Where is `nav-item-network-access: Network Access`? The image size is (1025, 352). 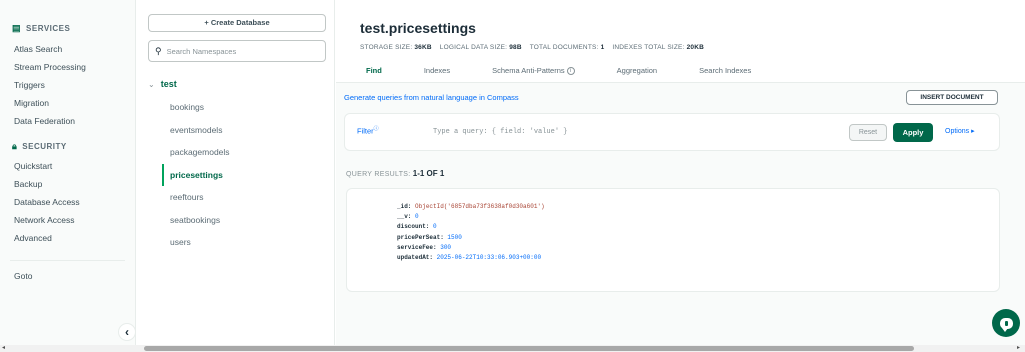 nav-item-network-access: Network Access is located at coordinates (67, 220).